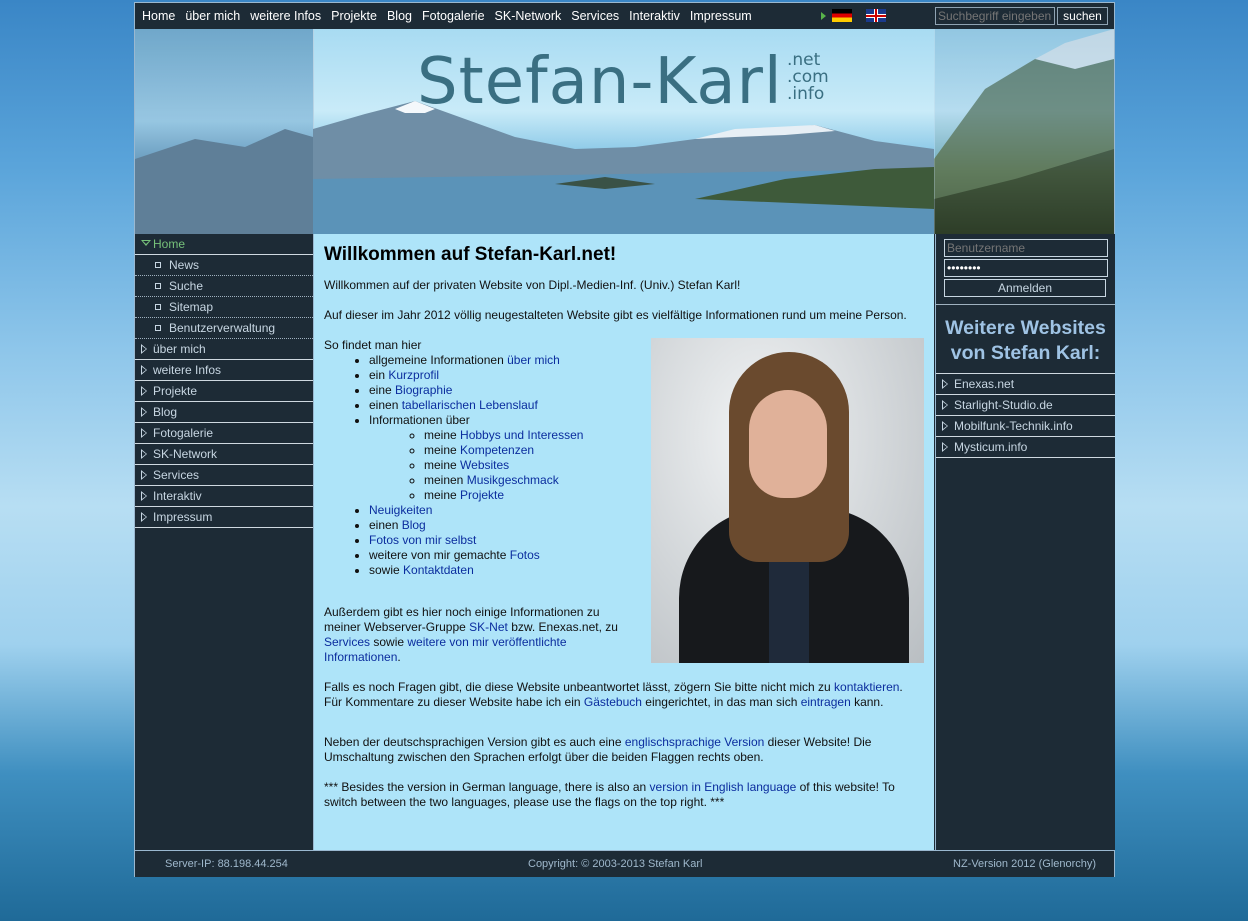 The width and height of the screenshot is (1248, 921). Describe the element at coordinates (721, 16) in the screenshot. I see `topnav-impressum: Impressum` at that location.